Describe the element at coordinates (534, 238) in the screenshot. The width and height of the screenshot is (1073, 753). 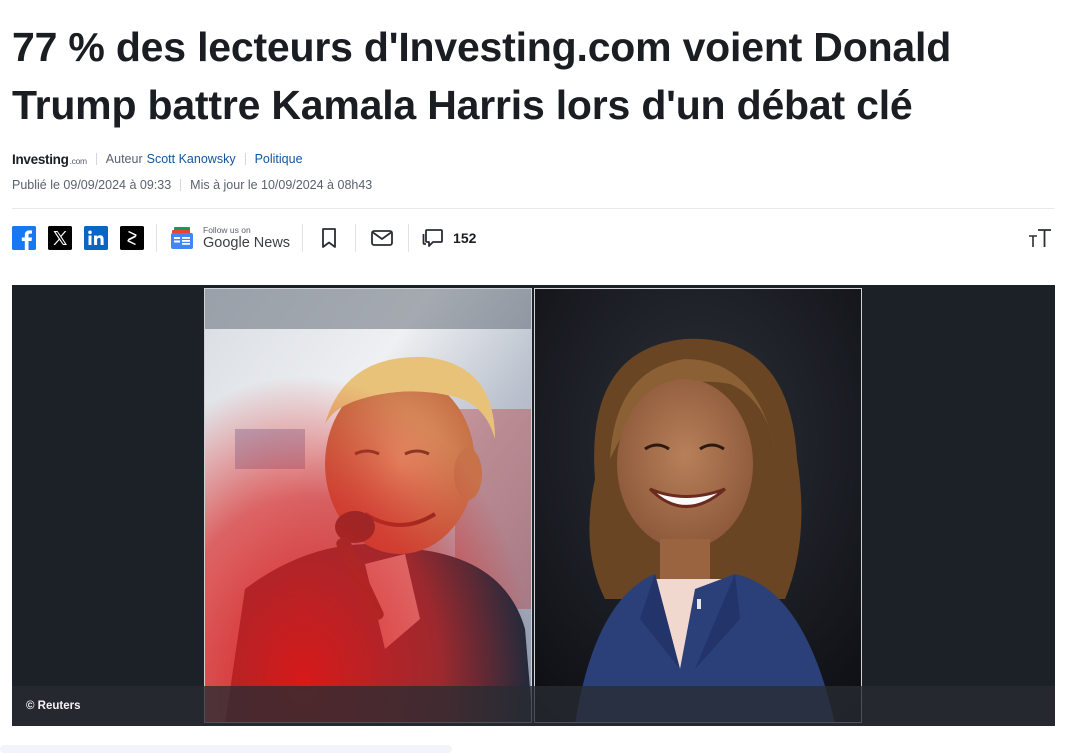
I see `share-toolbar: Follow us on Google News 152` at that location.